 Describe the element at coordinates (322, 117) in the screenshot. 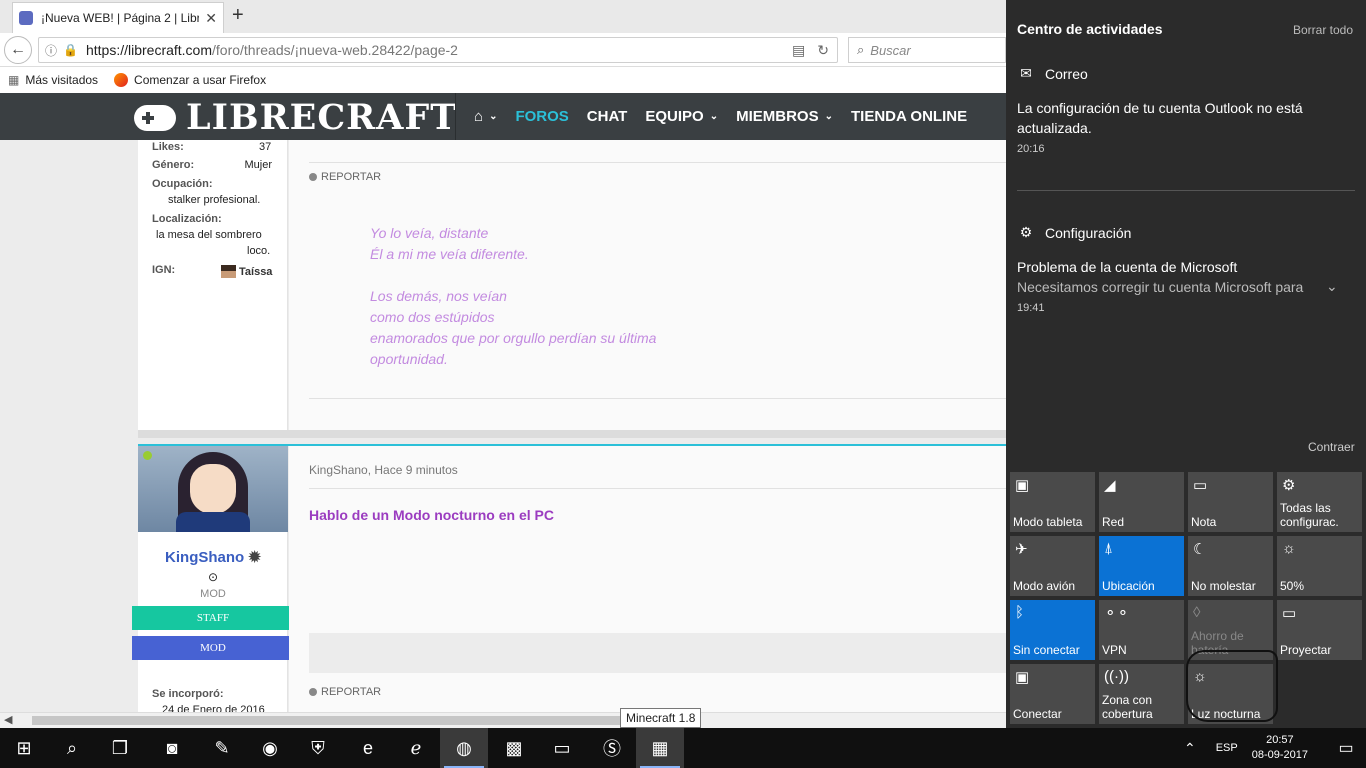

I see `logo-text: LIBRECRAFT` at that location.